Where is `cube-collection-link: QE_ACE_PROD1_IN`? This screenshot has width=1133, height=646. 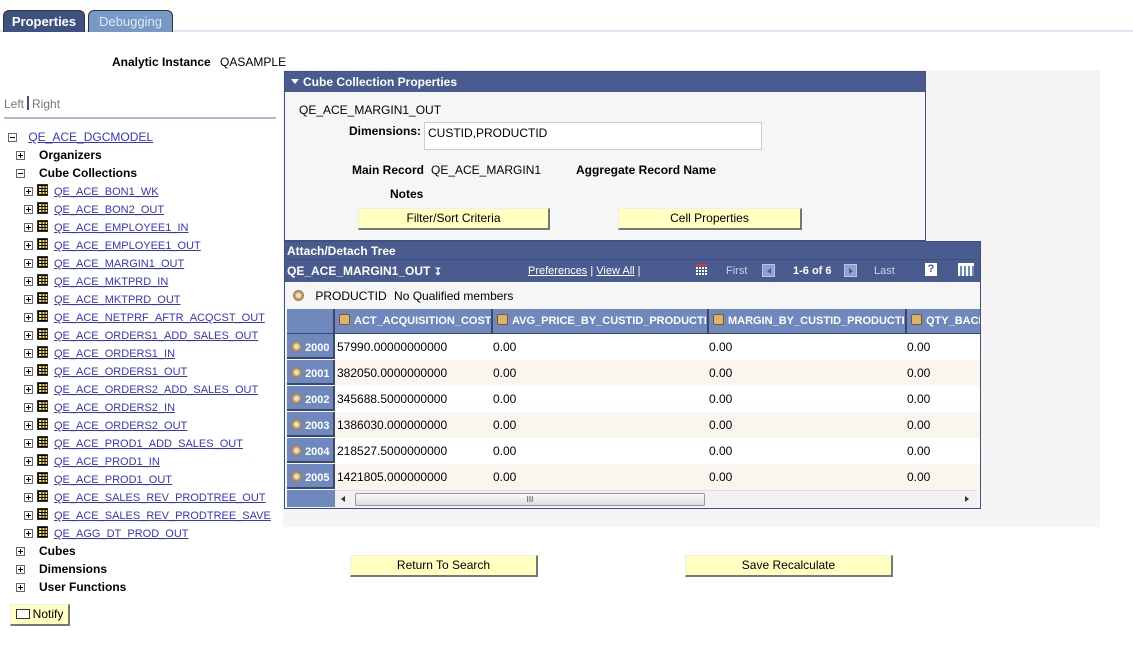 cube-collection-link: QE_ACE_PROD1_IN is located at coordinates (107, 462).